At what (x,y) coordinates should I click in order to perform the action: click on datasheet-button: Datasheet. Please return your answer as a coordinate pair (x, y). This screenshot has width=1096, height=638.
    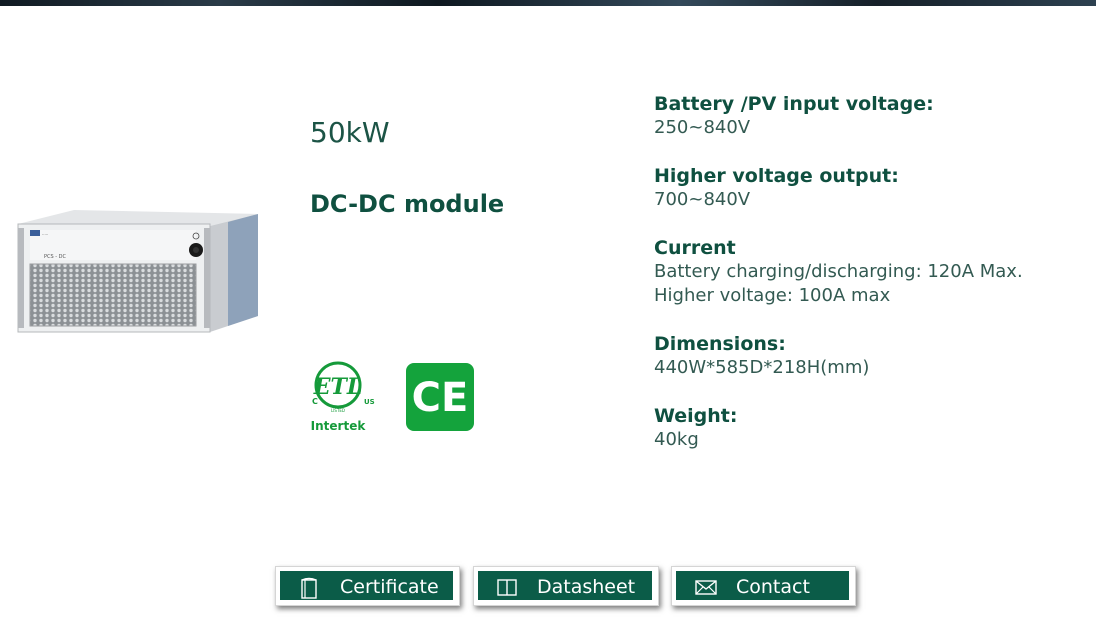
    Looking at the image, I should click on (566, 586).